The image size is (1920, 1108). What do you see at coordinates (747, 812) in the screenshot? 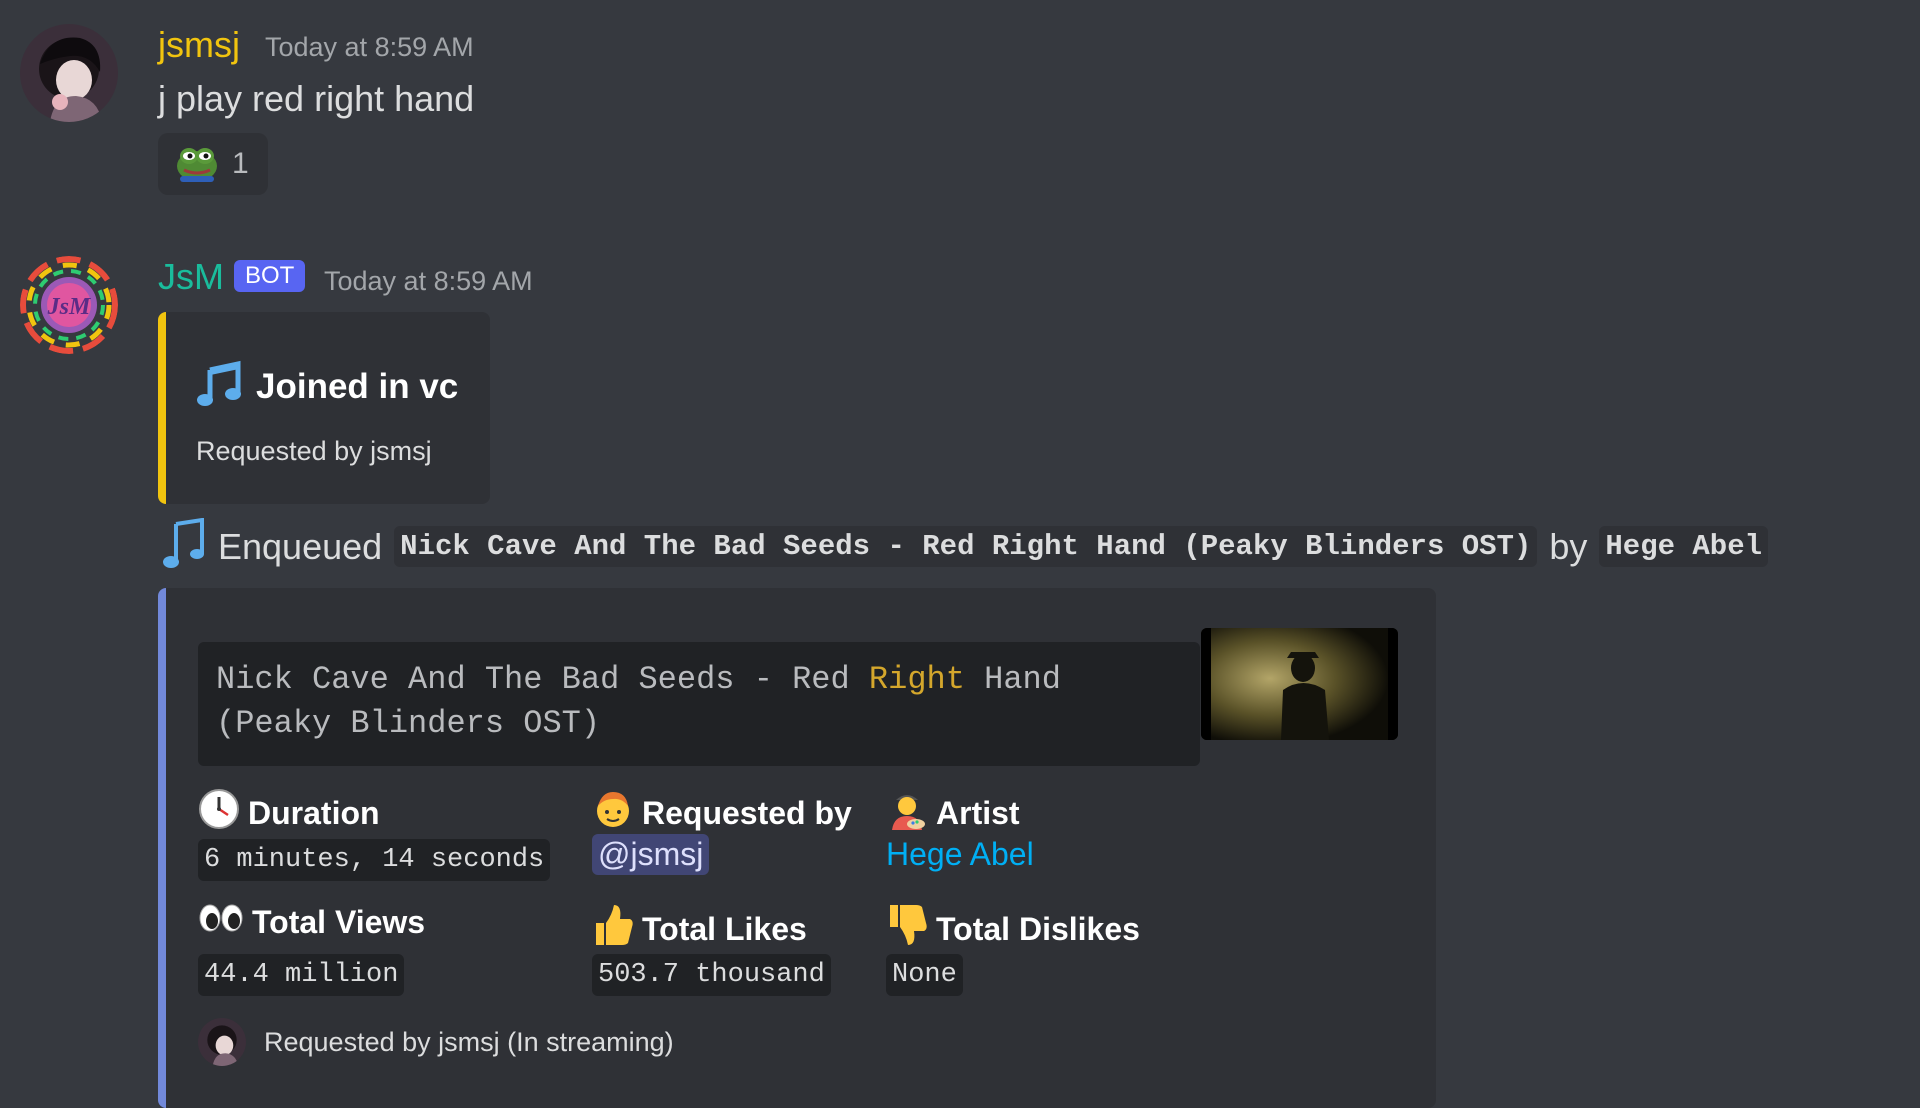
I see `field-label-text: Requested by` at bounding box center [747, 812].